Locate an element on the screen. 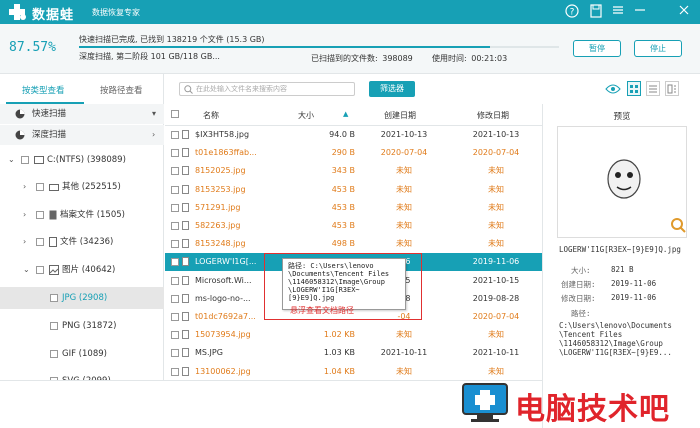  tree-item-png: PNG (31872) is located at coordinates (82, 326).